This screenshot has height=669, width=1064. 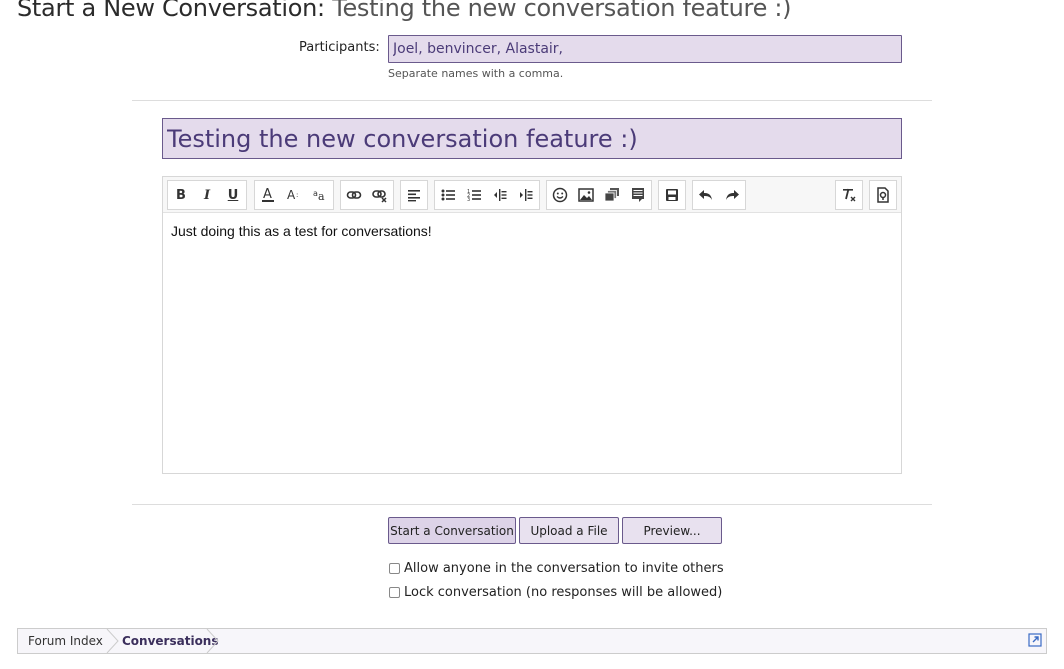 What do you see at coordinates (468, 199) in the screenshot?
I see `svg-text: 3` at bounding box center [468, 199].